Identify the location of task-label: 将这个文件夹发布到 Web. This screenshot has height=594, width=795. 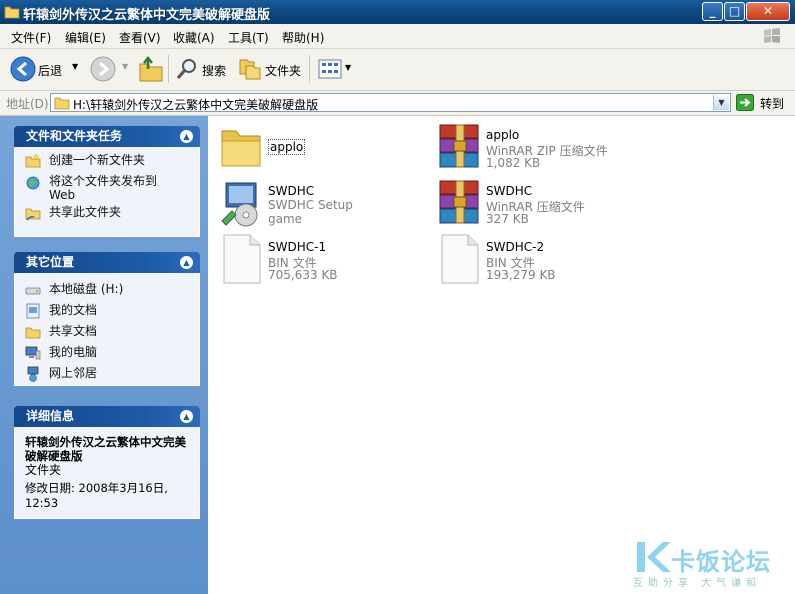
(103, 188).